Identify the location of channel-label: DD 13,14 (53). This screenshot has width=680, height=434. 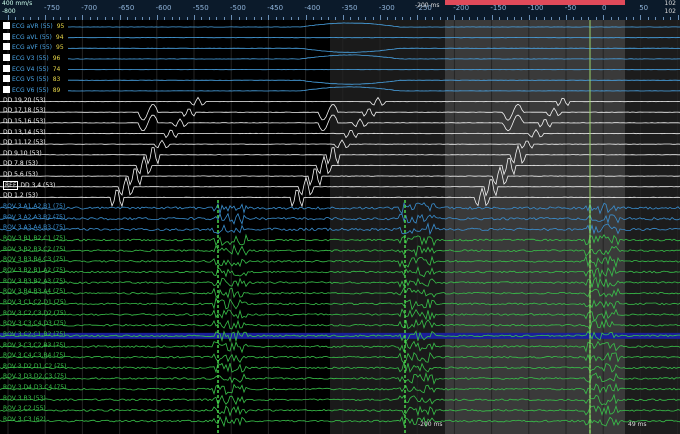
(24, 133).